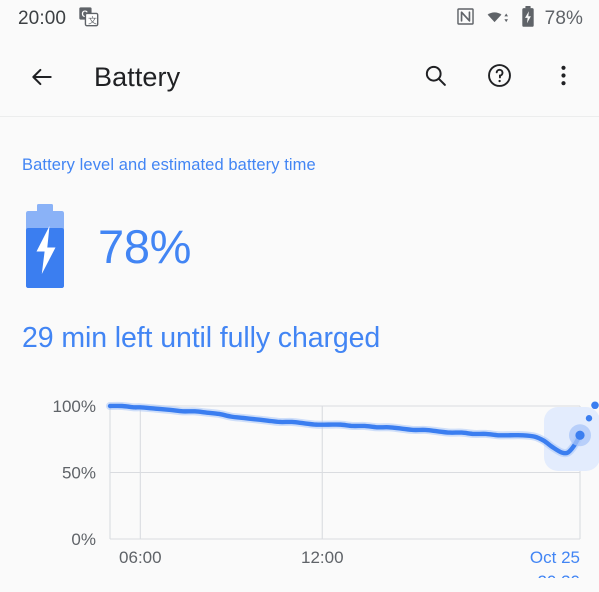 The width and height of the screenshot is (599, 592). What do you see at coordinates (498, 19) in the screenshot?
I see `wifi-icon` at bounding box center [498, 19].